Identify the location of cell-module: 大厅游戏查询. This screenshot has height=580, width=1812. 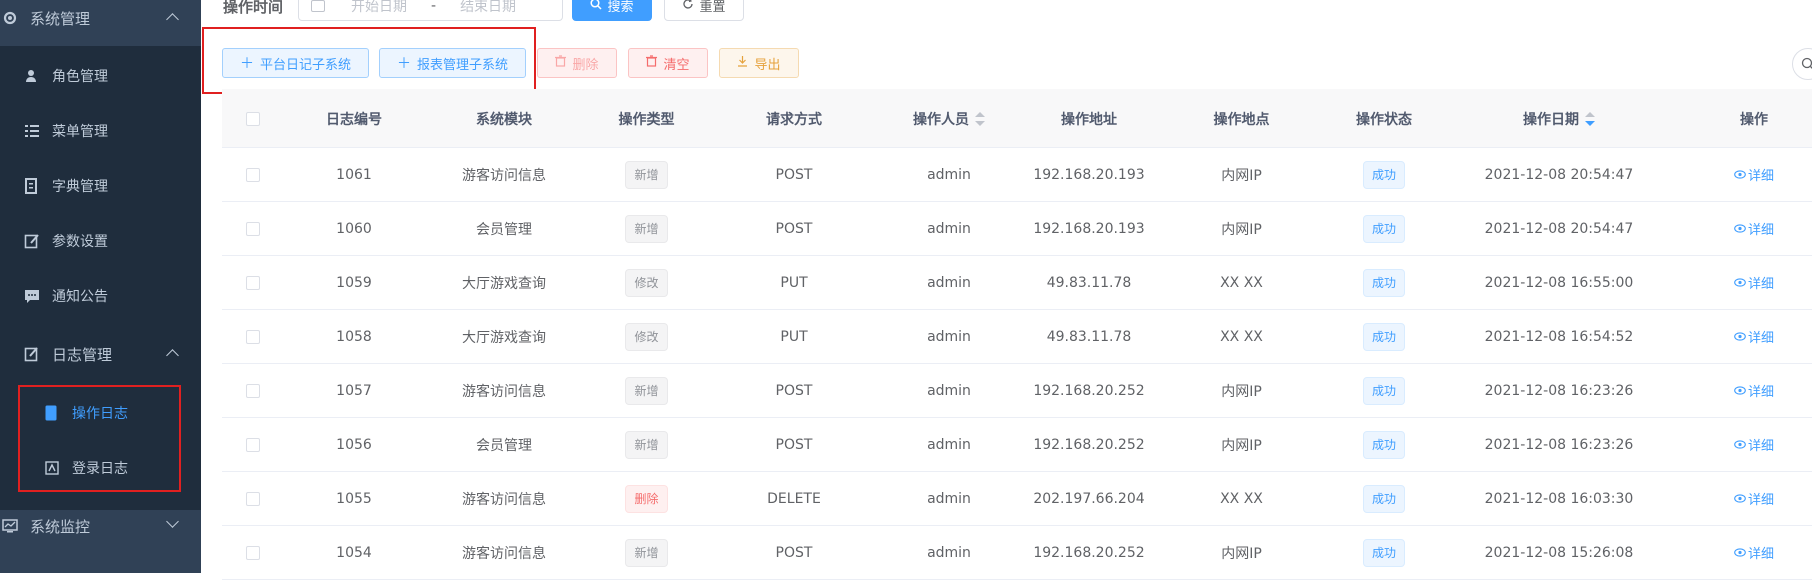
(504, 337).